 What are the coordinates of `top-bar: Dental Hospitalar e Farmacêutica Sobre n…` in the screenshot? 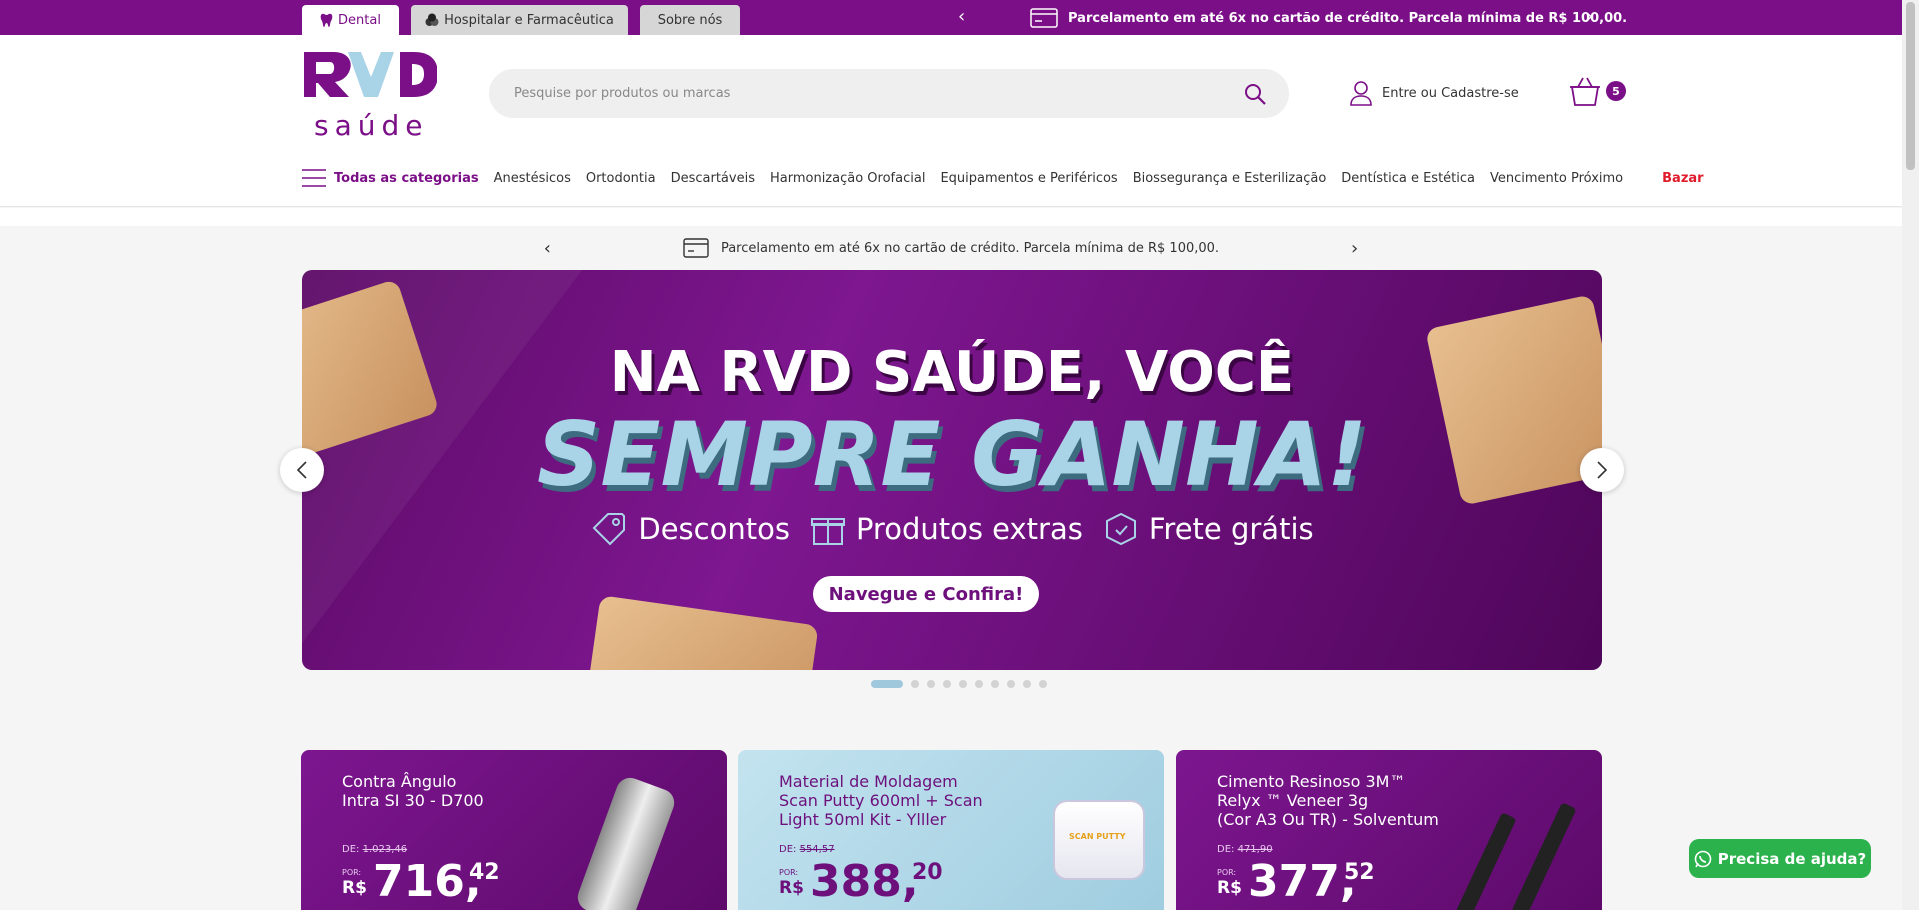 It's located at (951, 17).